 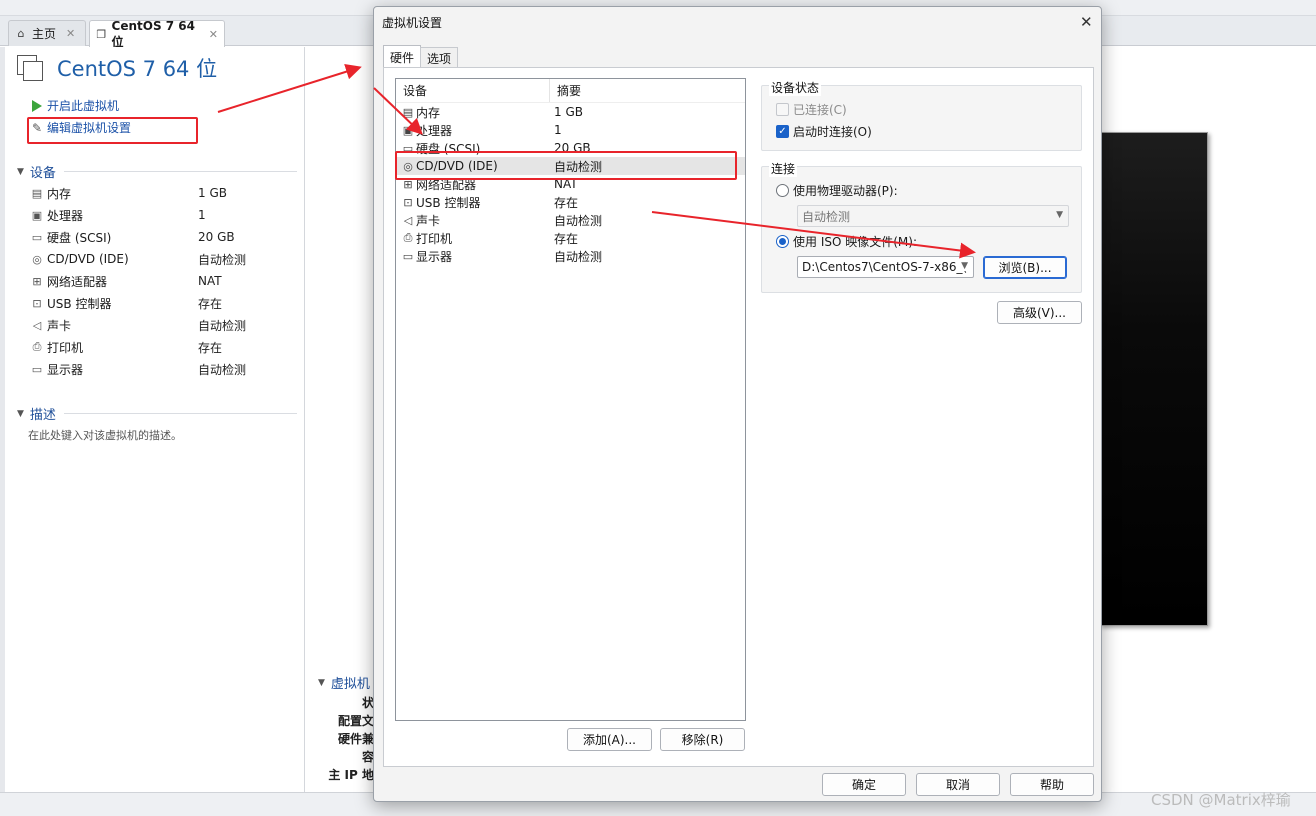 I want to click on iso-image-radio: 使用 ISO 映像文件(M):, so click(x=846, y=241).